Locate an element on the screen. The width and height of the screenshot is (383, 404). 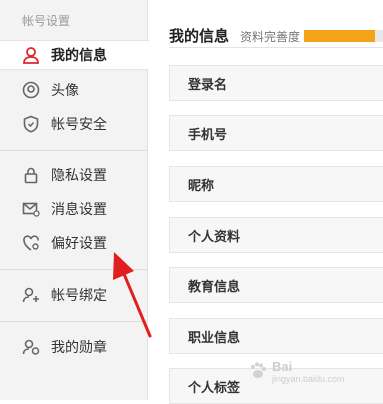
section-row-label: 职业信息 is located at coordinates (214, 338).